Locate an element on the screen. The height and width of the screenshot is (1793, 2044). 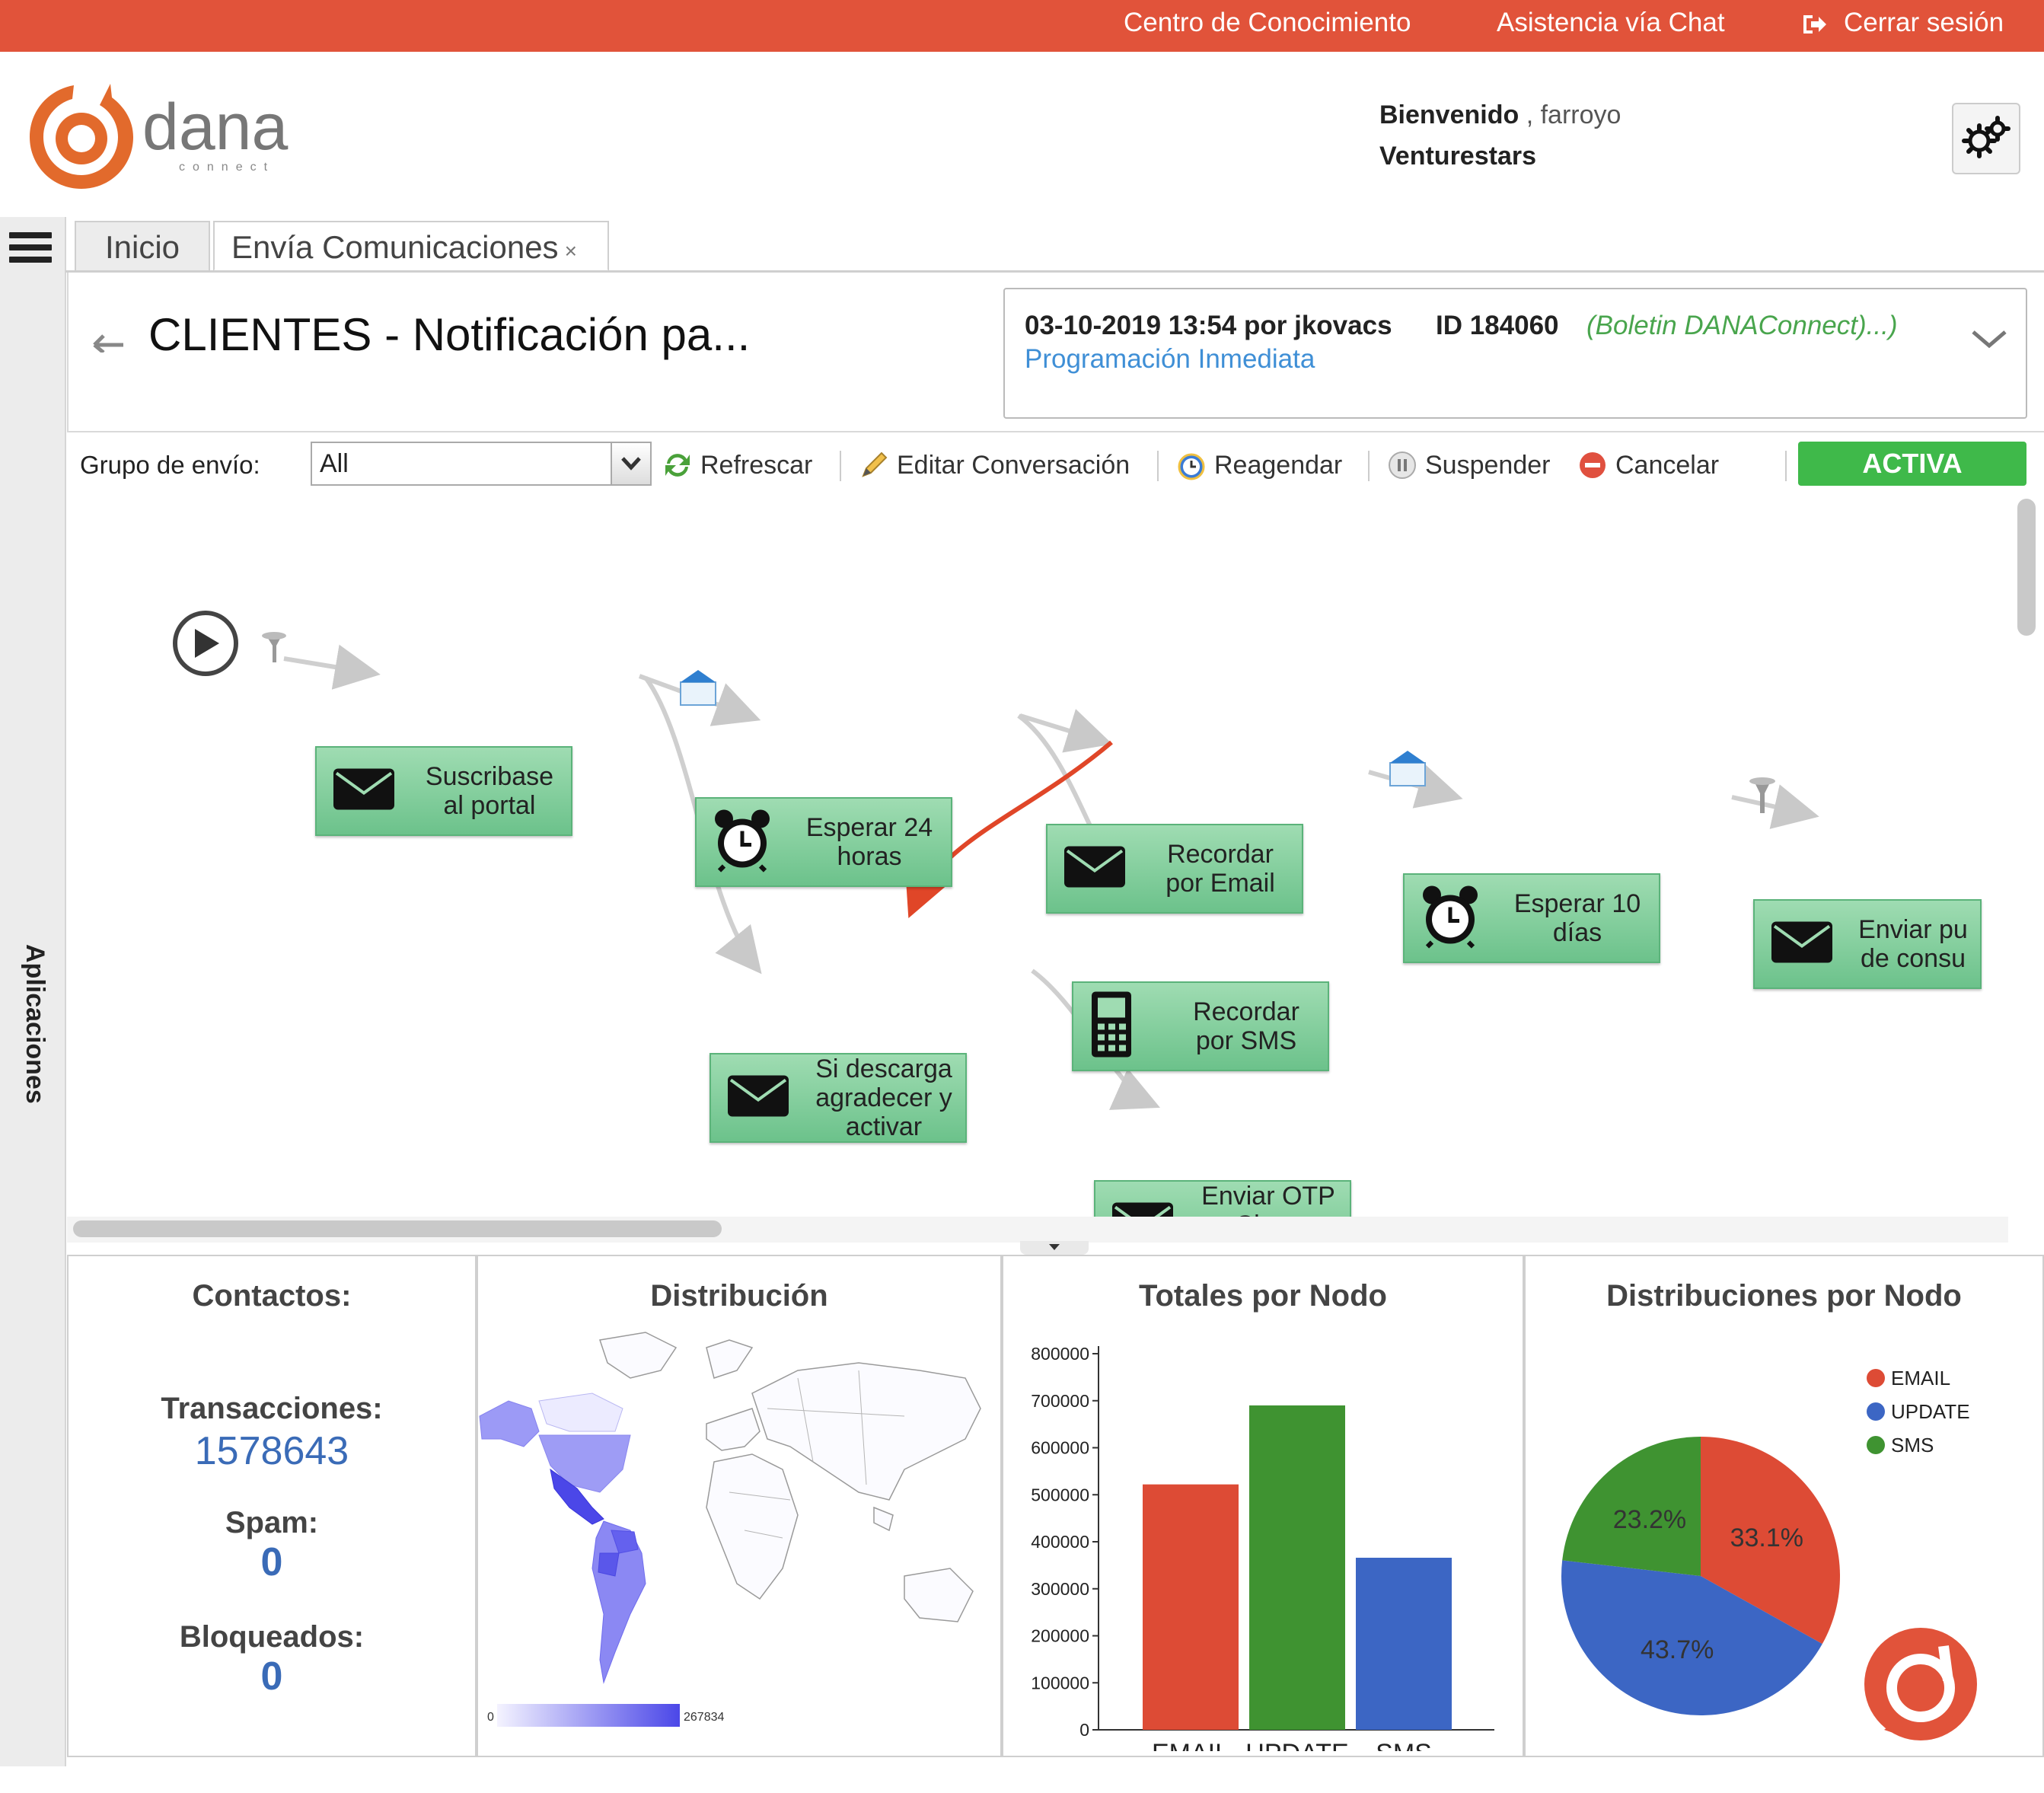
blocked-label: Bloqueados: is located at coordinates (272, 1637).